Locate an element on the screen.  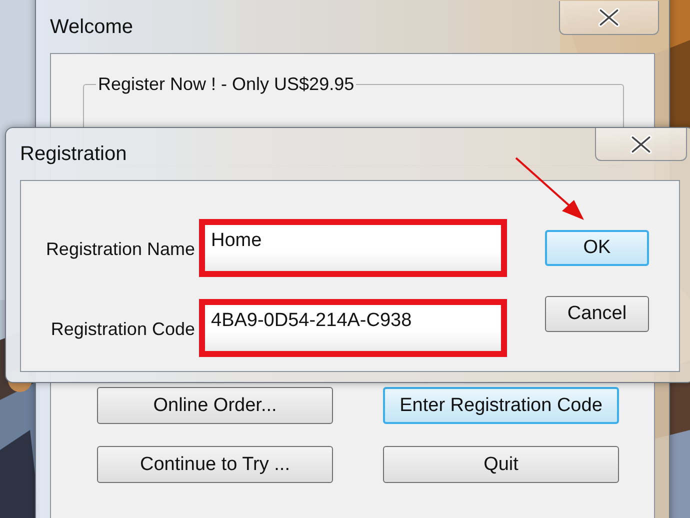
input-field: Home is located at coordinates (353, 248).